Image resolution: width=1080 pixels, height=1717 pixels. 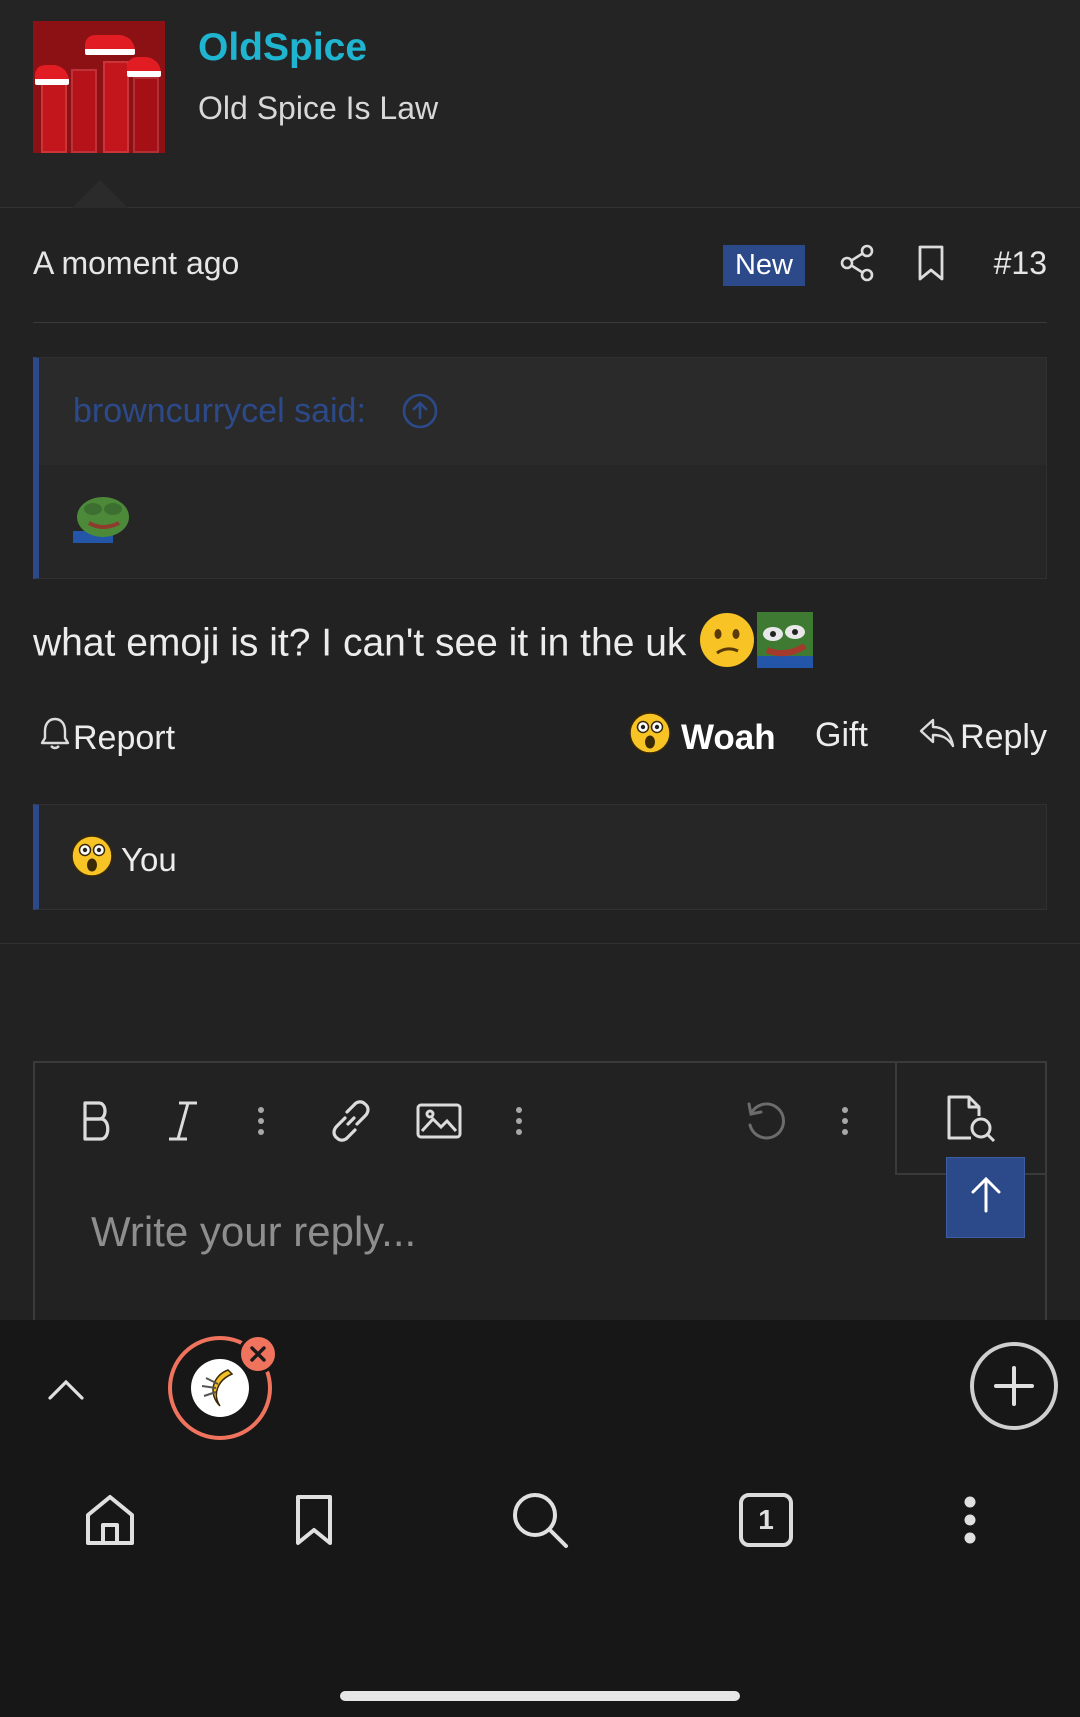 I want to click on header-pointer, so click(x=100, y=194).